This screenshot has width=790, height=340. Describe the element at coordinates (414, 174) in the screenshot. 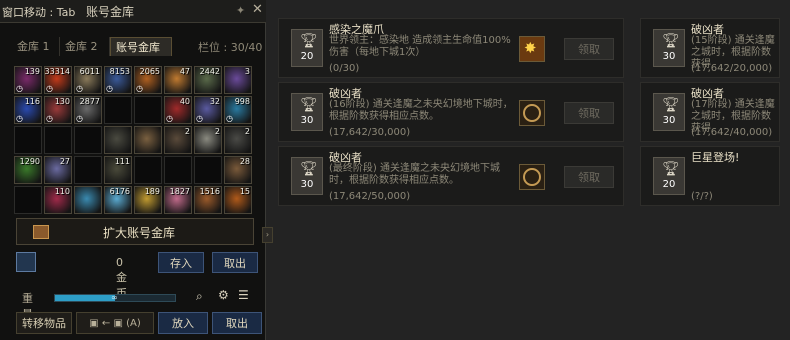

I see `achievement-desc: (最终阶段) 通关逢魔之未央幻境地下城时，根据阶数获得相应点数。` at that location.